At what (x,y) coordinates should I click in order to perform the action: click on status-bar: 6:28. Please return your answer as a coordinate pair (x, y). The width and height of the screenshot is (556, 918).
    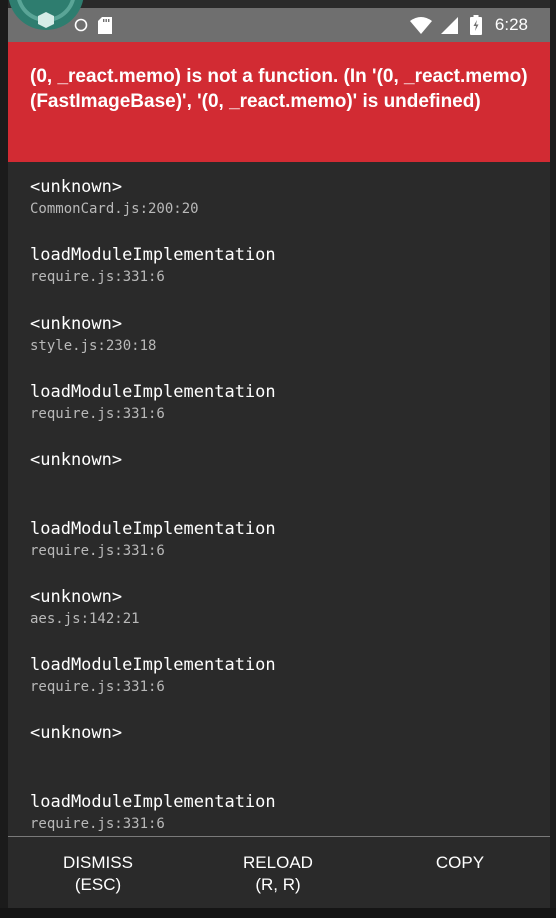
    Looking at the image, I should click on (279, 25).